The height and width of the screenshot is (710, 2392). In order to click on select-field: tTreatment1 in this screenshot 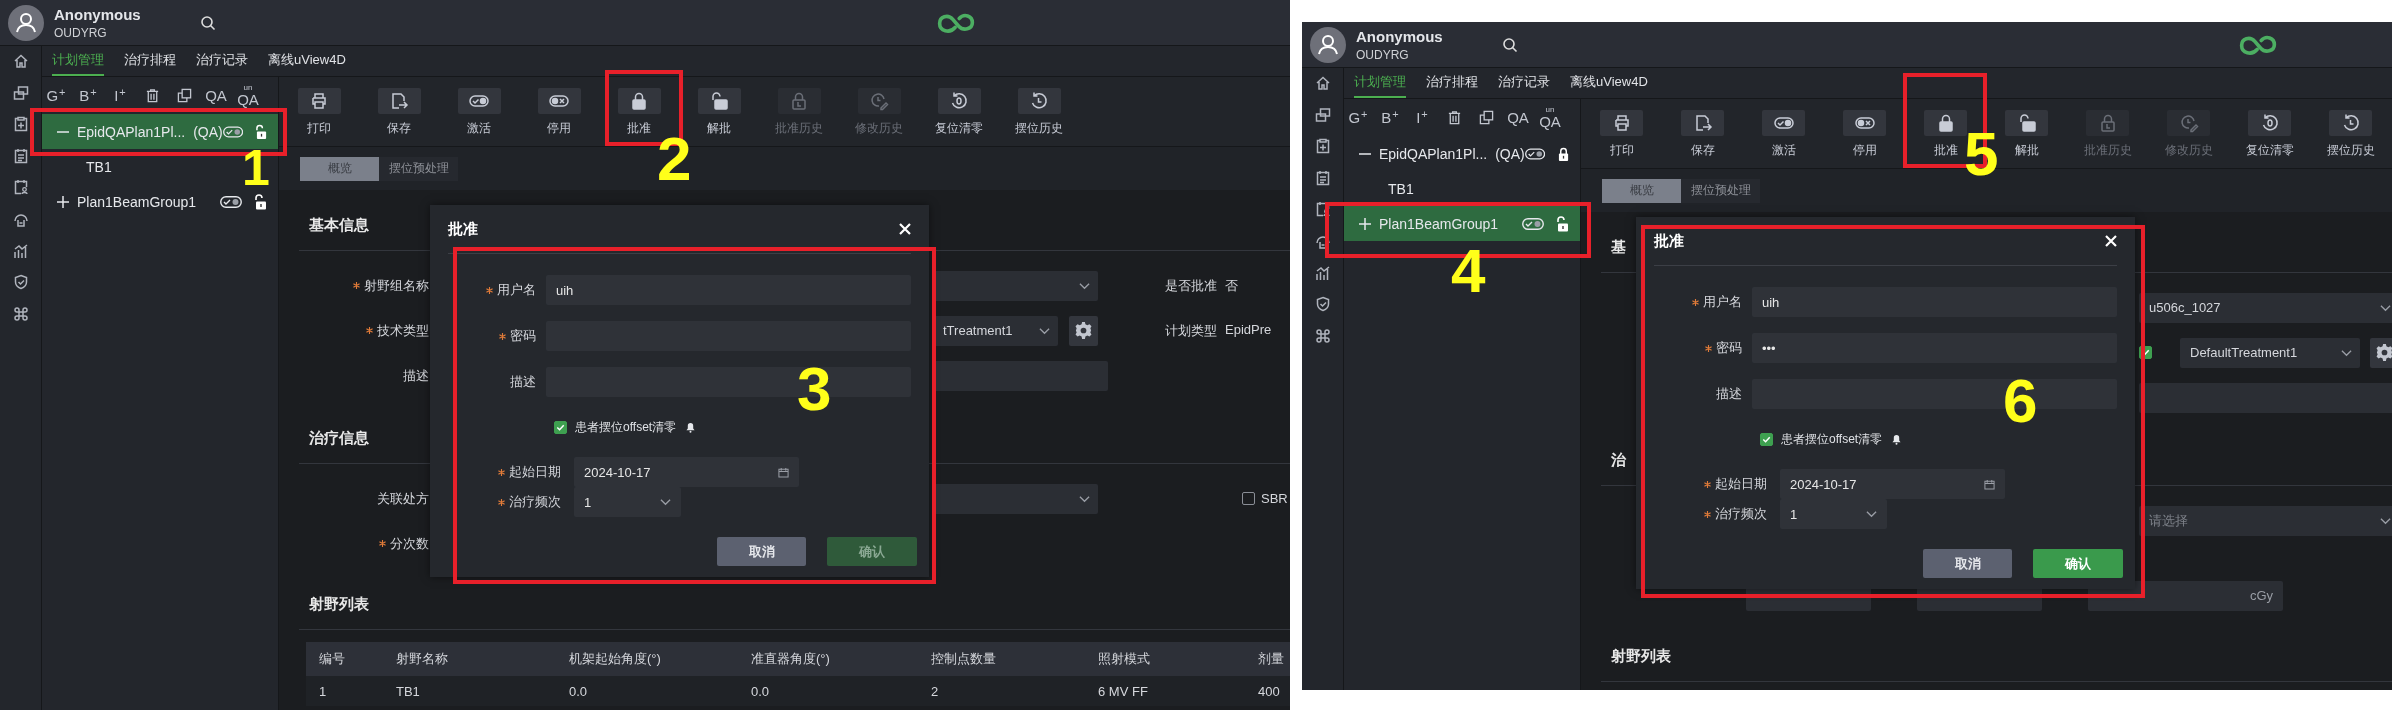, I will do `click(995, 330)`.